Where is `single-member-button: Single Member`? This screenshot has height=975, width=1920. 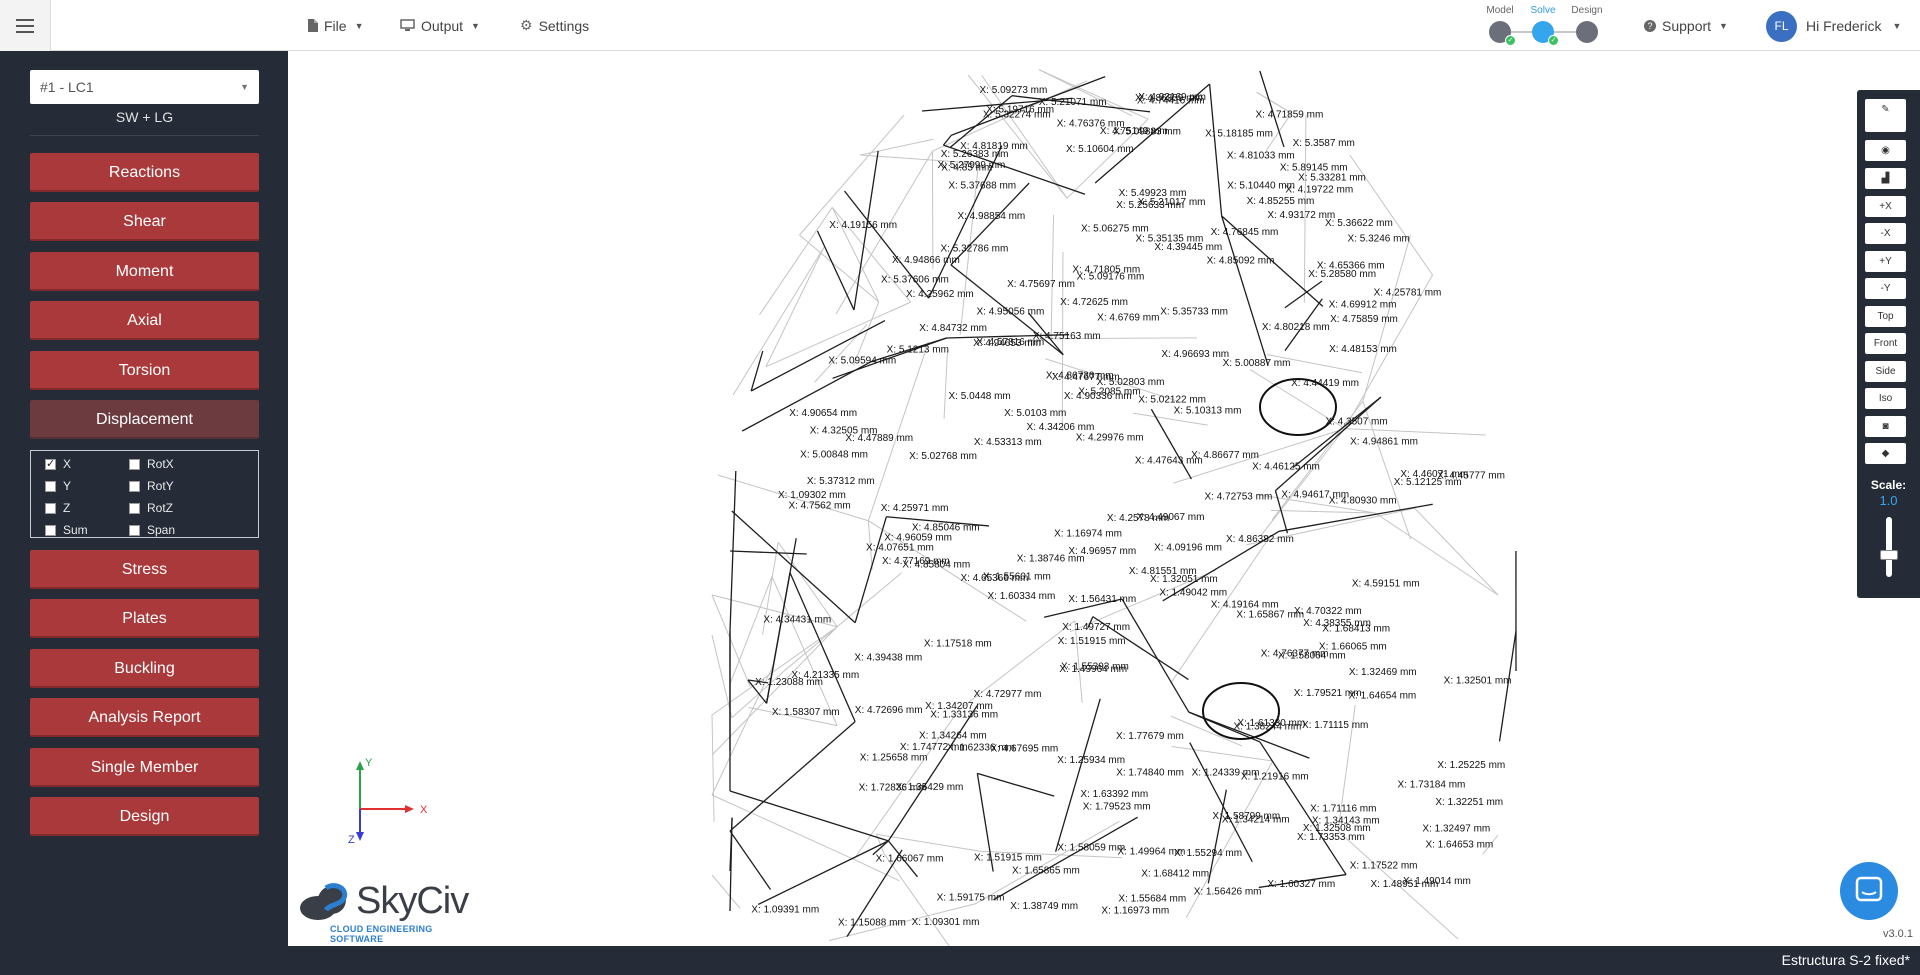 single-member-button: Single Member is located at coordinates (144, 767).